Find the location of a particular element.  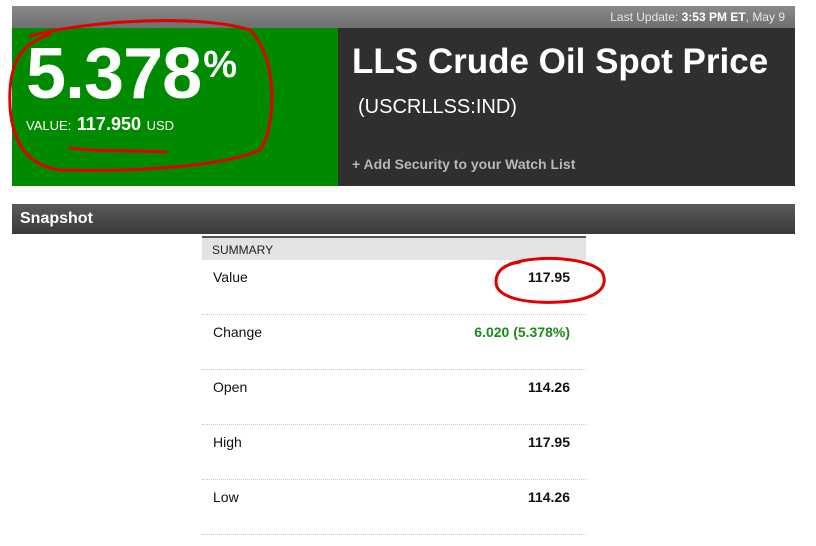

last-update-label: Last Update: is located at coordinates (644, 17).